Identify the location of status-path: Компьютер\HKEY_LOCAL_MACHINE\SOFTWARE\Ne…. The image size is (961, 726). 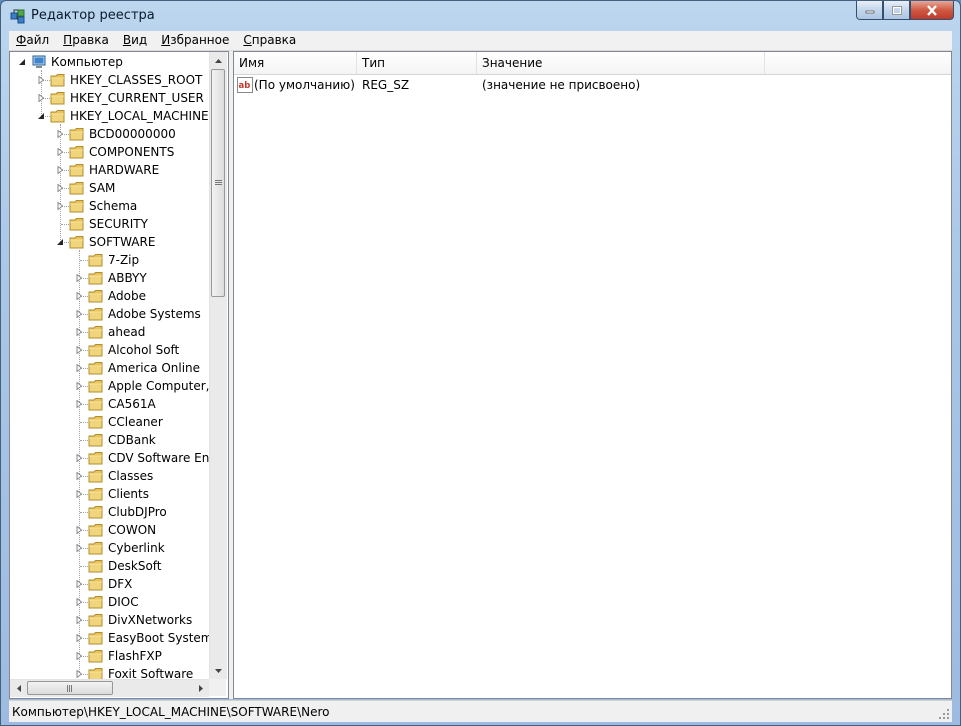
(171, 712).